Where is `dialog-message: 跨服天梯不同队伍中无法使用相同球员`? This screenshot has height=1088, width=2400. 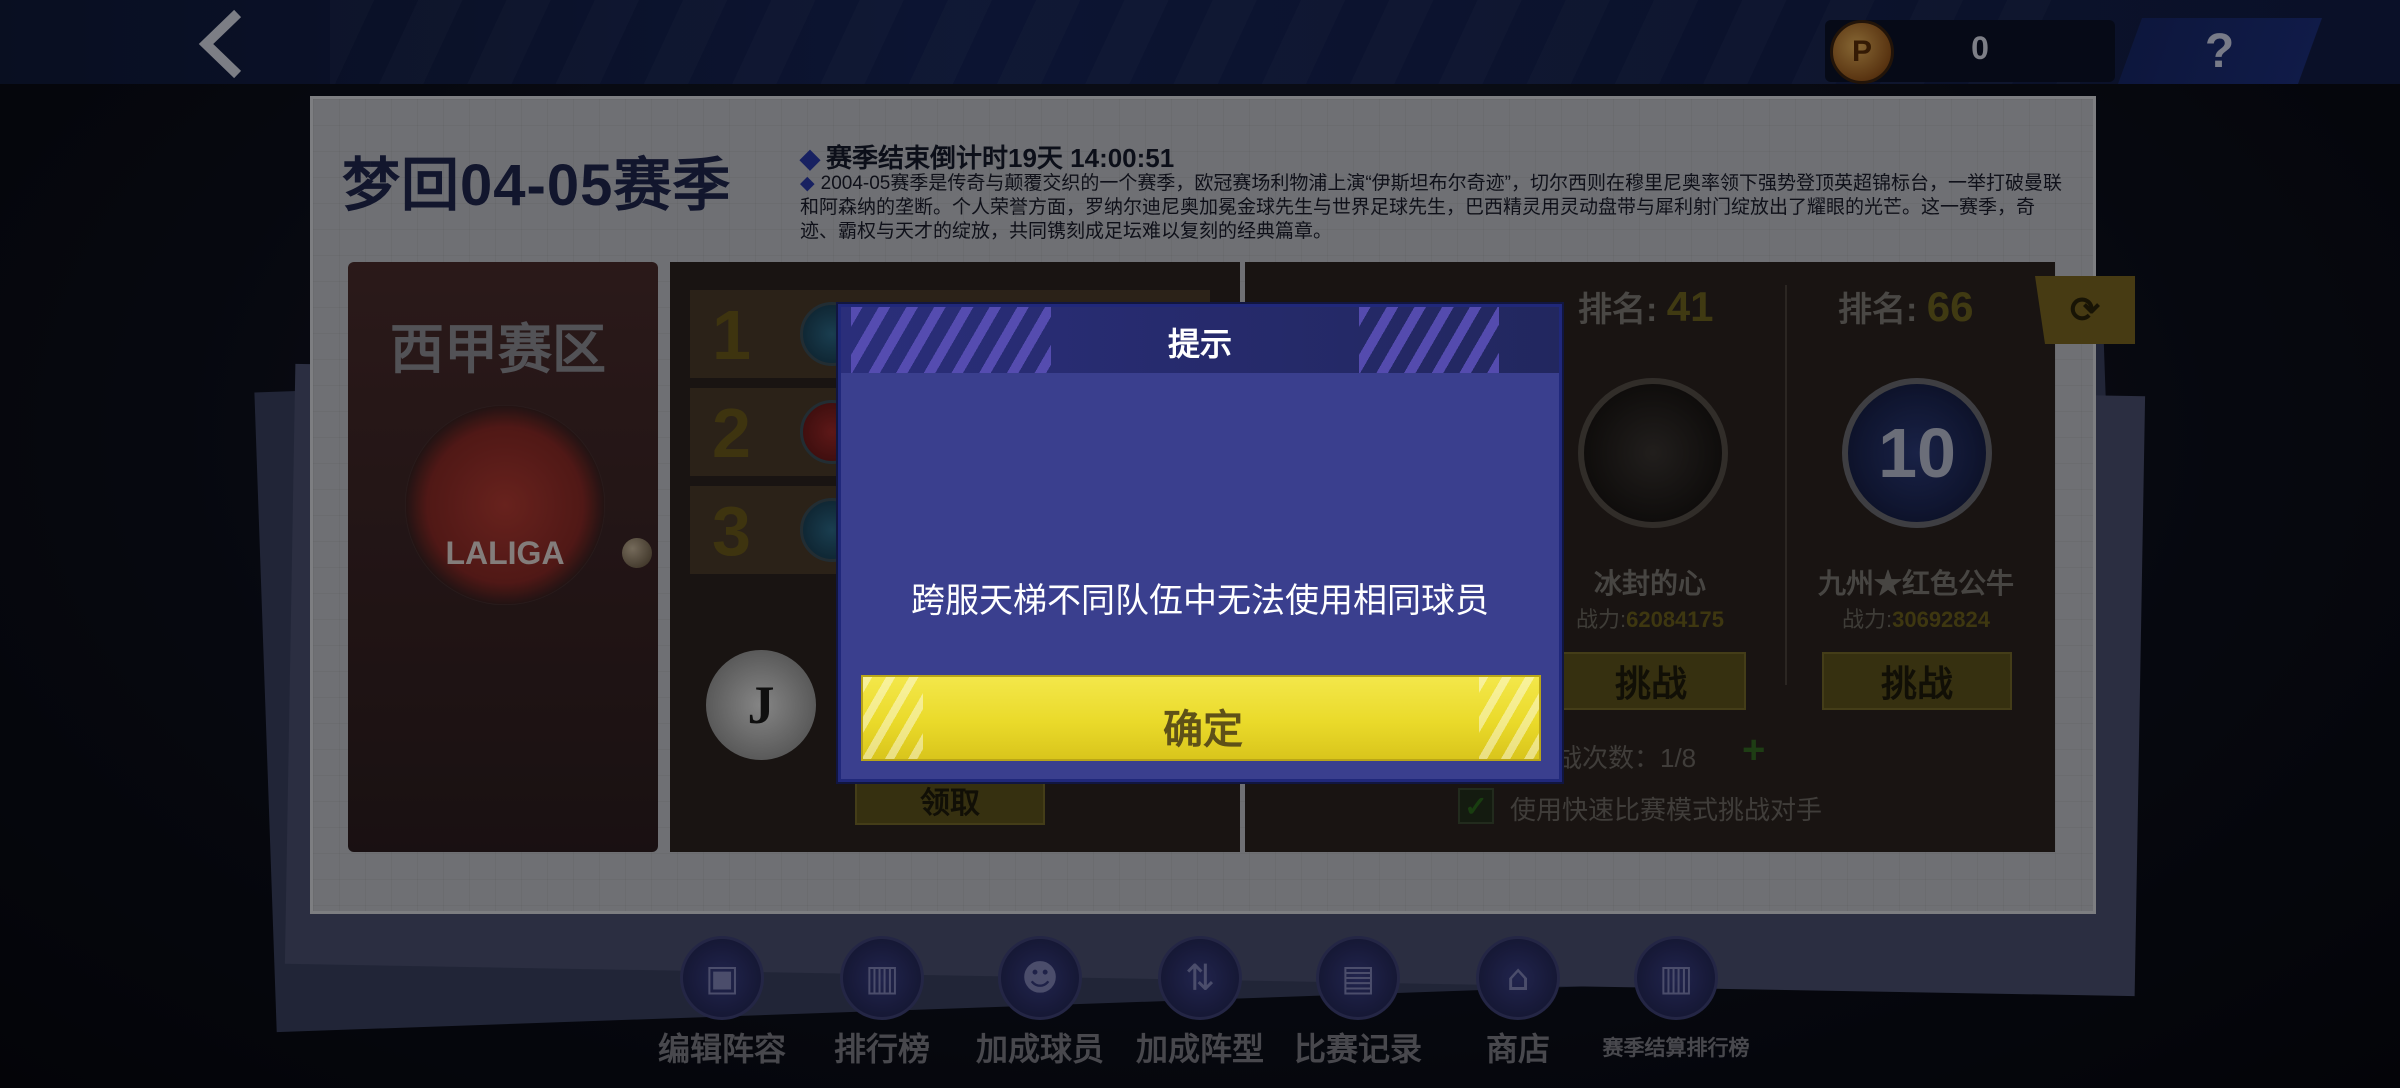 dialog-message: 跨服天梯不同队伍中无法使用相同球员 is located at coordinates (1200, 601).